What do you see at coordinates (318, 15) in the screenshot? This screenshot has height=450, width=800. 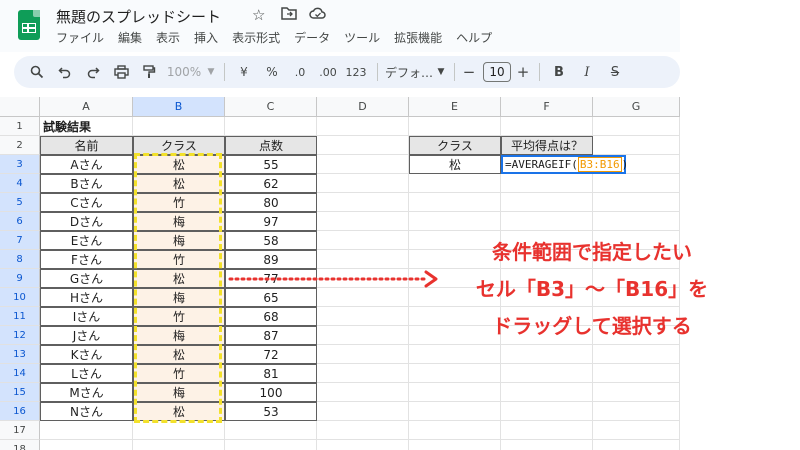 I see `cloud-status-icon` at bounding box center [318, 15].